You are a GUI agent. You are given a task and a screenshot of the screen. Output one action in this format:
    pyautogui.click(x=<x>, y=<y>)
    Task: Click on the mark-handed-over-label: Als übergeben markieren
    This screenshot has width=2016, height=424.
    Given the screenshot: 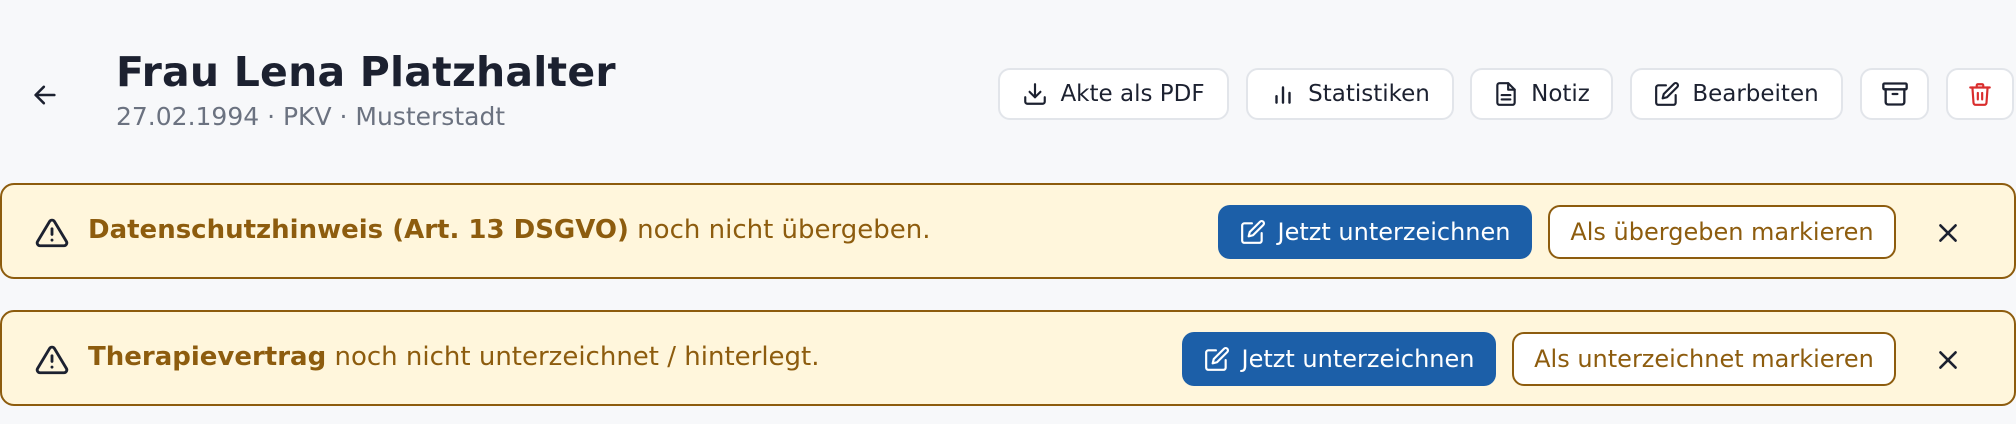 What is the action you would take?
    pyautogui.click(x=1722, y=232)
    